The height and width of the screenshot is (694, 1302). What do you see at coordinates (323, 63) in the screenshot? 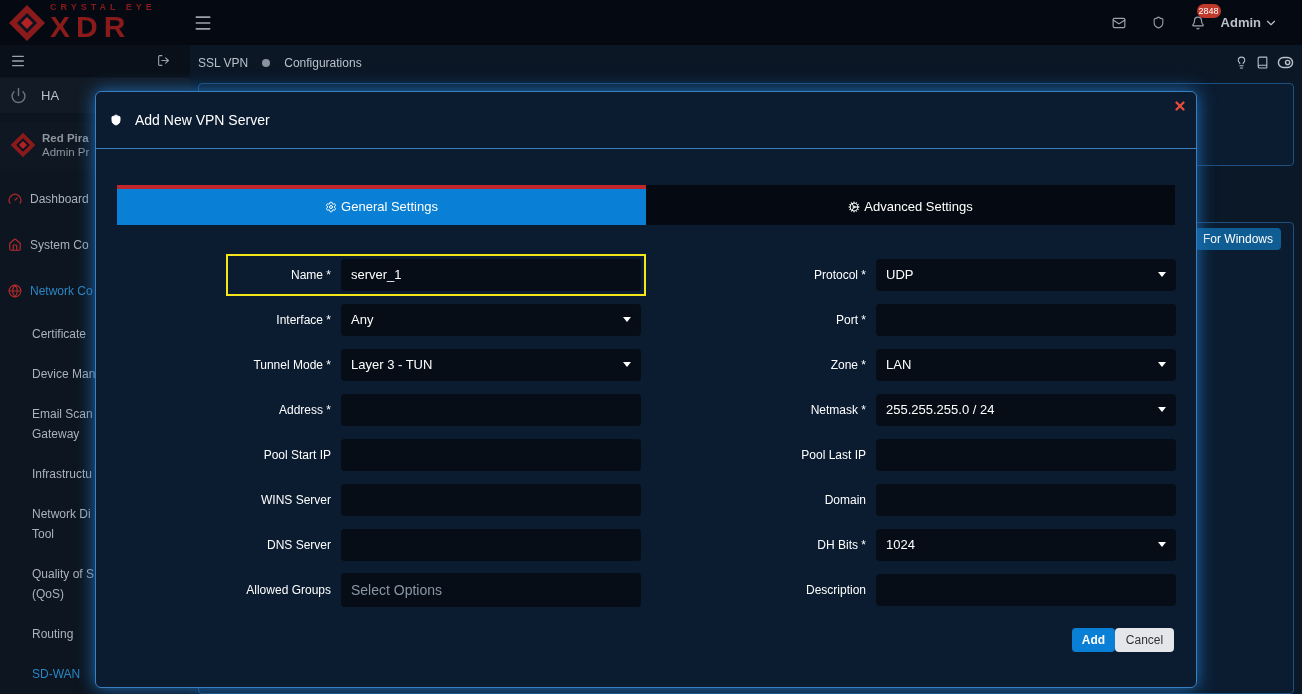
I see `breadcrumb-item: Configurations` at bounding box center [323, 63].